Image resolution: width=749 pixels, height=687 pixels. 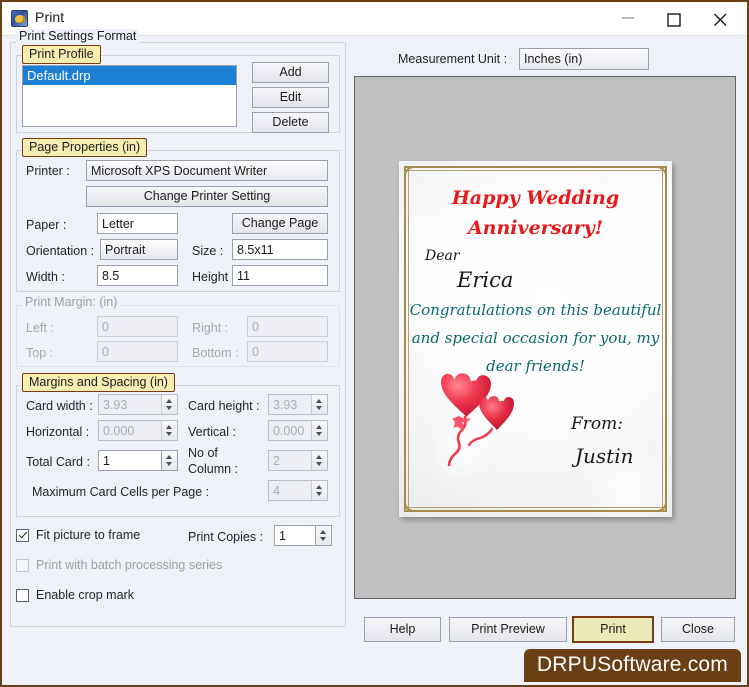 I want to click on orientation-label: Orientation :, so click(x=60, y=251).